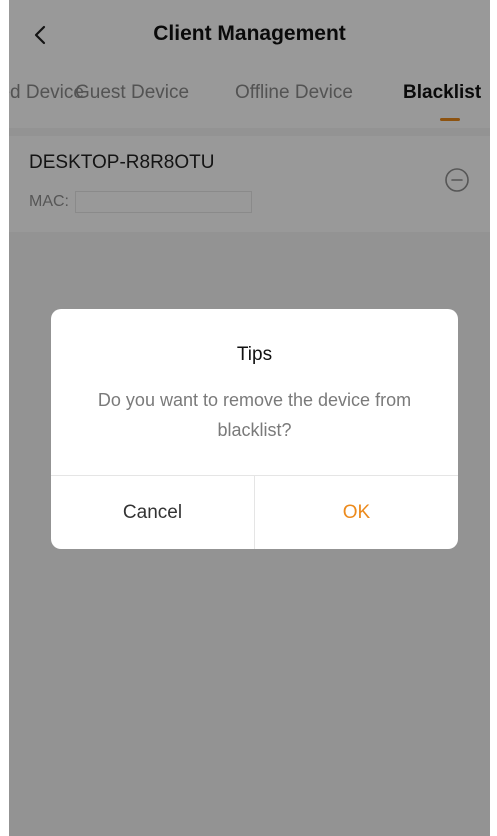 The width and height of the screenshot is (497, 836). Describe the element at coordinates (356, 512) in the screenshot. I see `ok-button: OK` at that location.